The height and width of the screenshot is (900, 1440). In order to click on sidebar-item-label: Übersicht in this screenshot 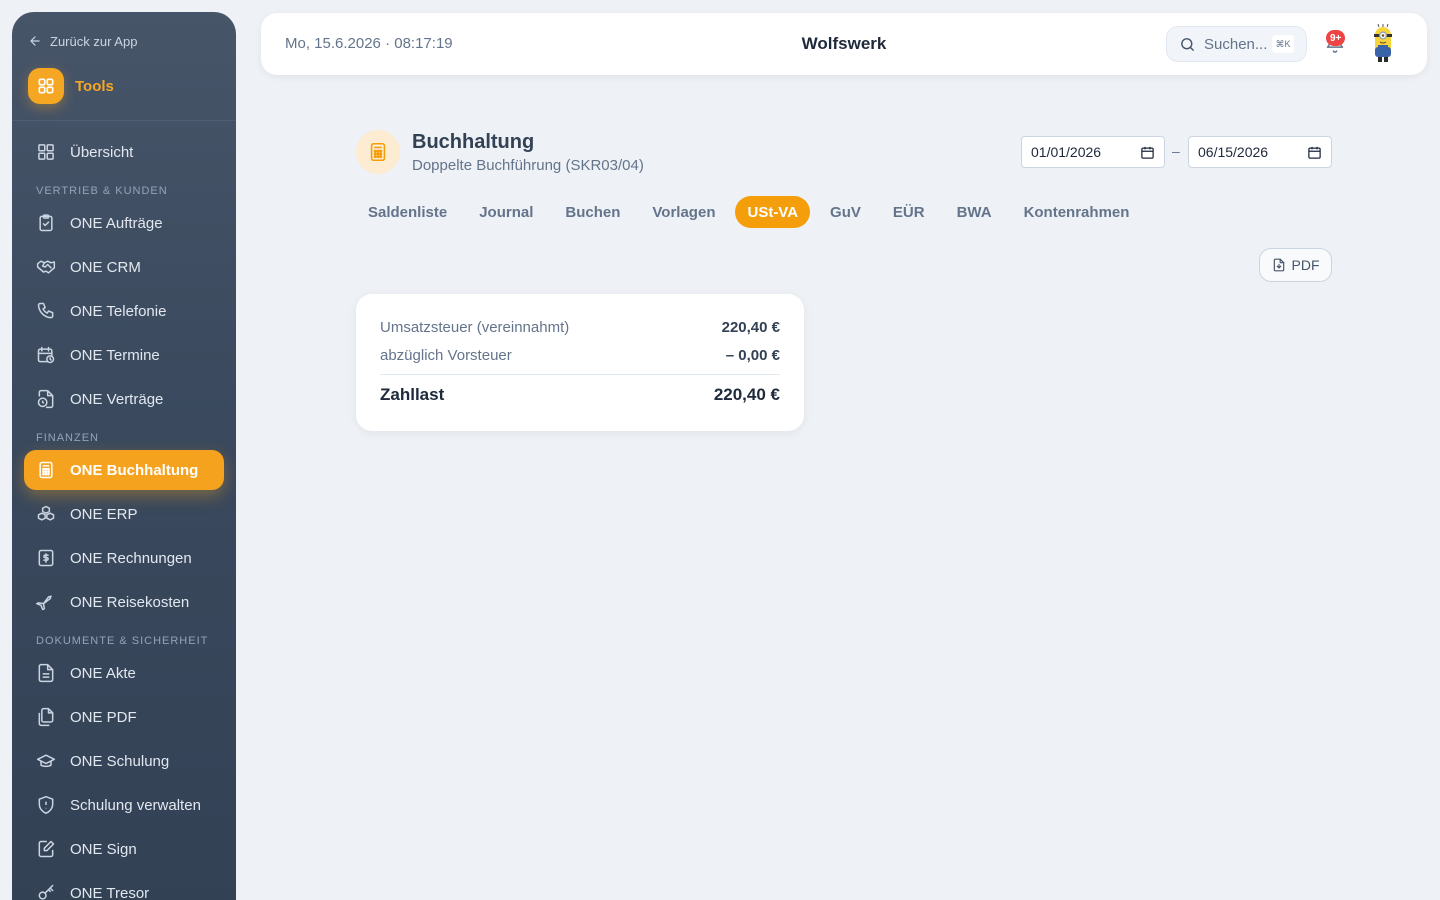, I will do `click(102, 152)`.